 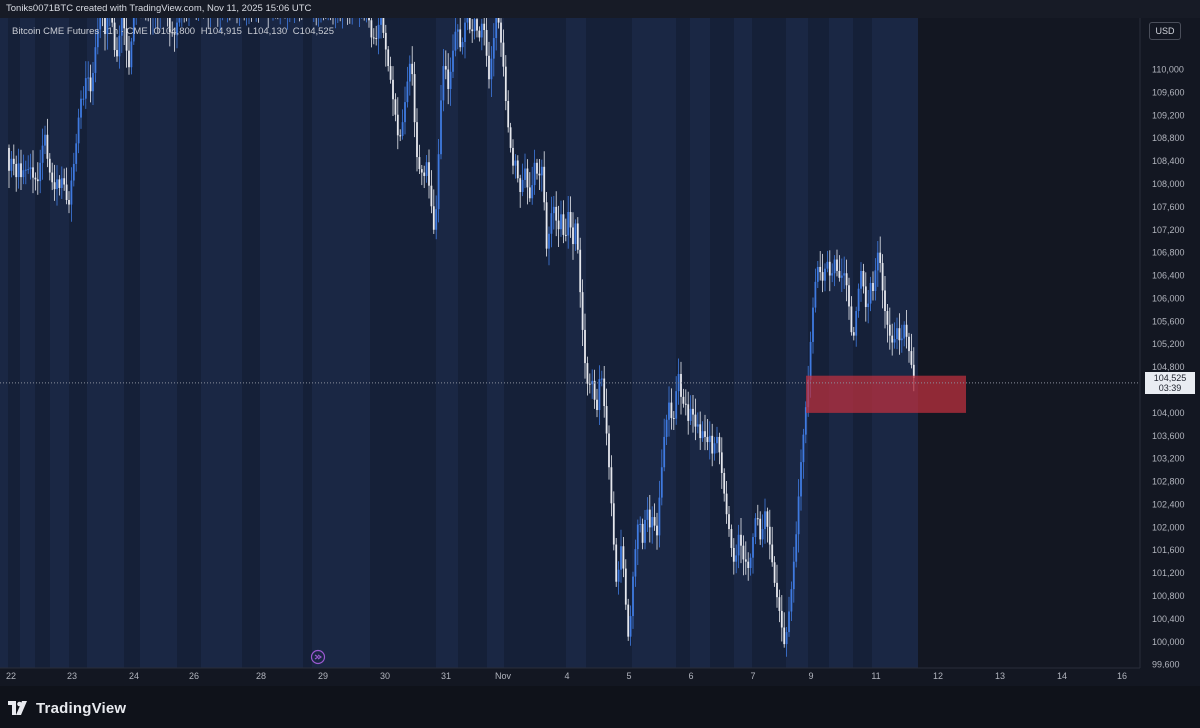 What do you see at coordinates (267, 31) in the screenshot?
I see `legend-low: L104,130` at bounding box center [267, 31].